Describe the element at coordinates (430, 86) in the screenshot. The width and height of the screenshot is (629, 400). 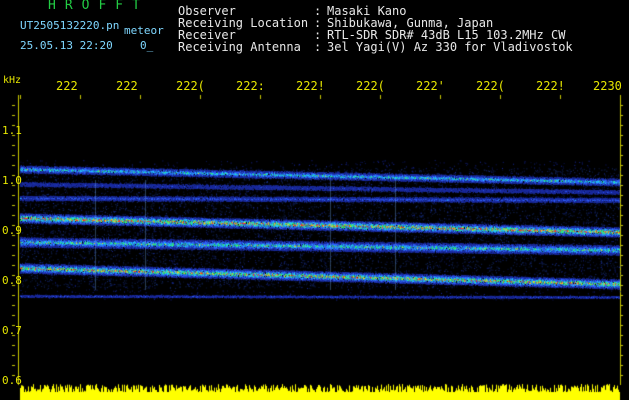
I see `time-tick: 222'` at that location.